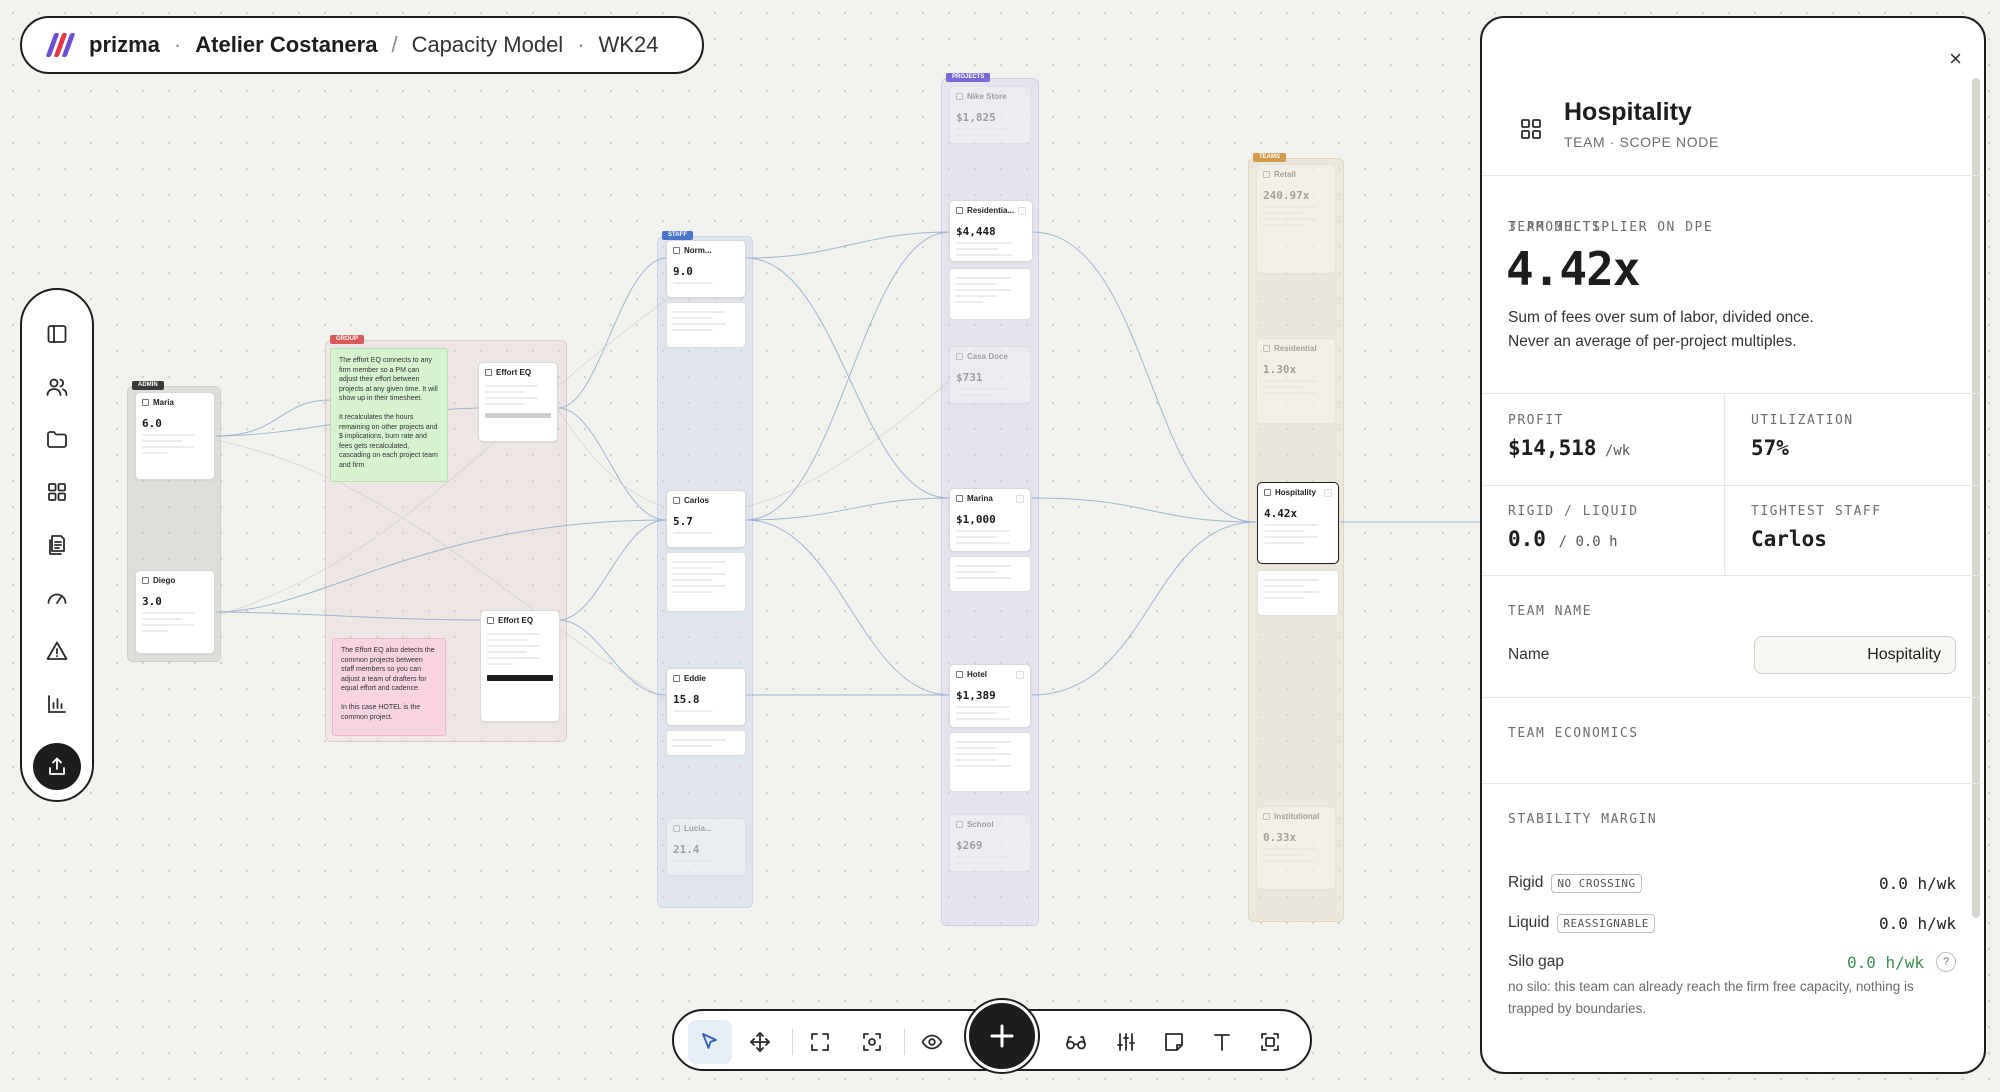 Image resolution: width=2000 pixels, height=1092 pixels. I want to click on team-value: 1.30x, so click(1280, 369).